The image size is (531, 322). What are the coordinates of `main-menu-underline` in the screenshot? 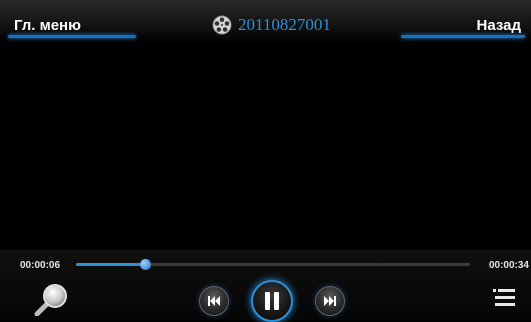 It's located at (72, 36).